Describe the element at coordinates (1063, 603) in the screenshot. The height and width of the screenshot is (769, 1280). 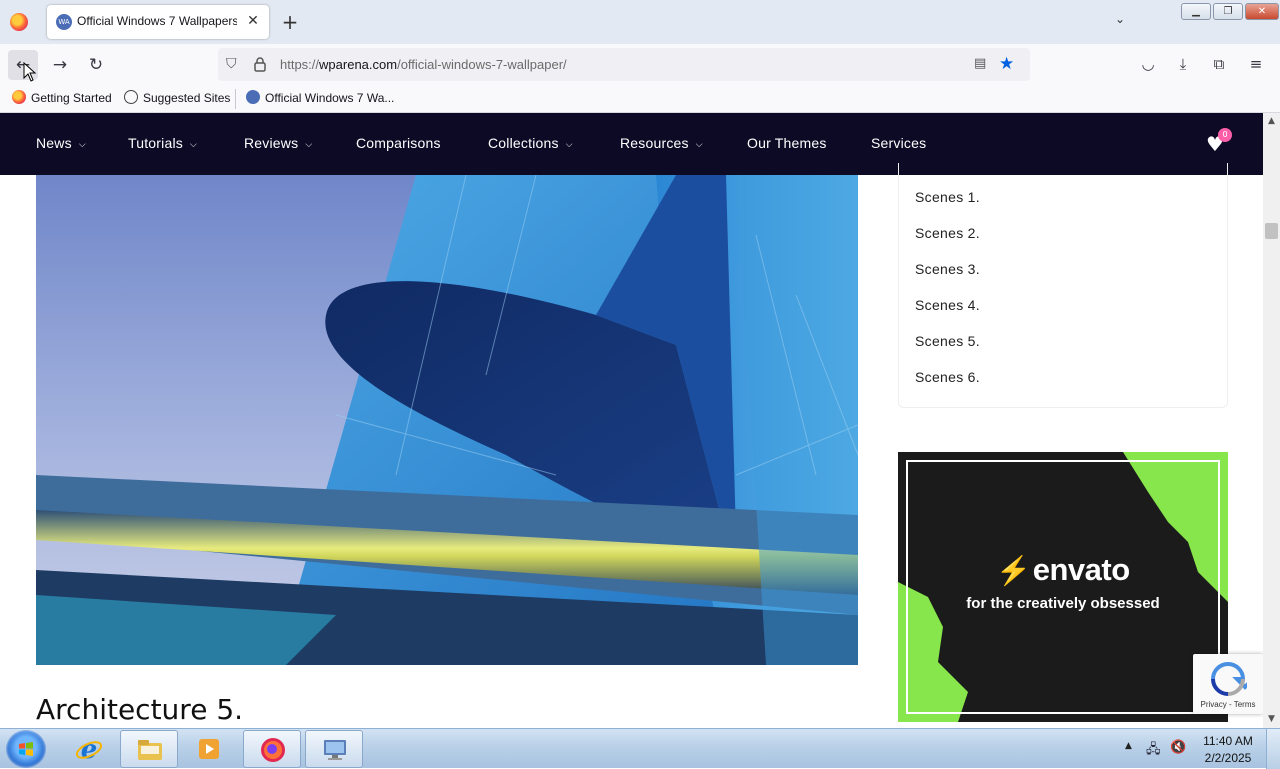
I see `ad-tagline: for the creatively obsessed` at that location.